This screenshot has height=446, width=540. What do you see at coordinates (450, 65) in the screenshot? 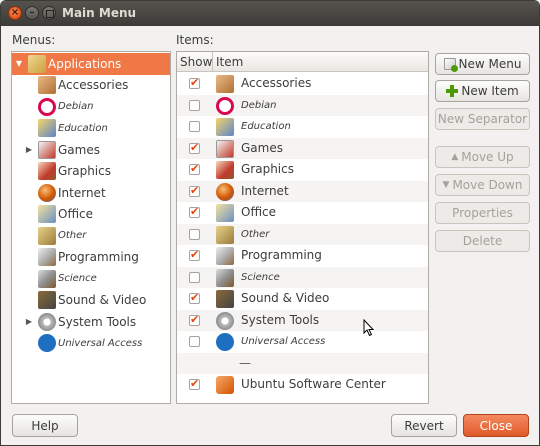
I see `new-menu-icon` at bounding box center [450, 65].